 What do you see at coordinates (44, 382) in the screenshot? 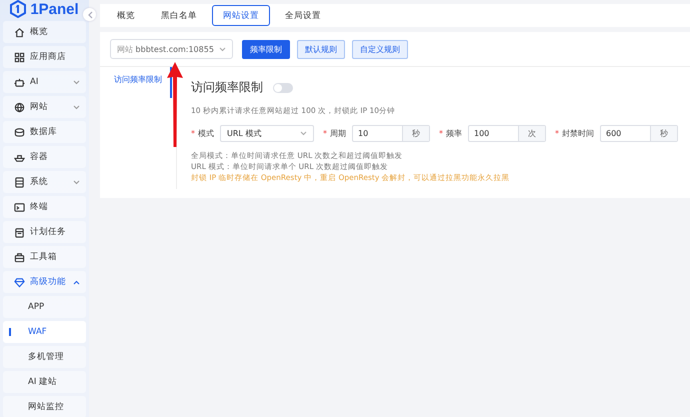
I see `sidebar-subitem: AI 建站` at bounding box center [44, 382].